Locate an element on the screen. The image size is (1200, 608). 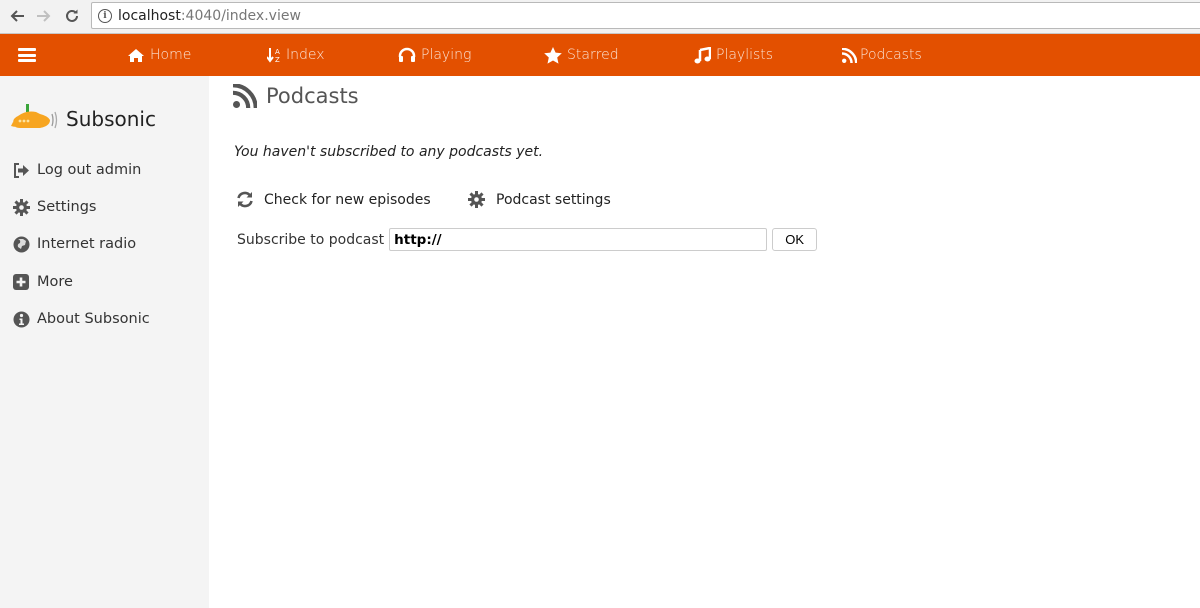
nav-playlists-label: Playlists is located at coordinates (745, 55).